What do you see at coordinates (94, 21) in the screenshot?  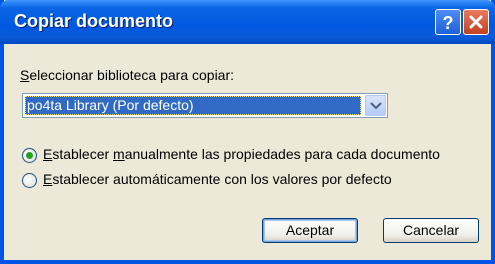 I see `dialog-title: Copiar documento` at bounding box center [94, 21].